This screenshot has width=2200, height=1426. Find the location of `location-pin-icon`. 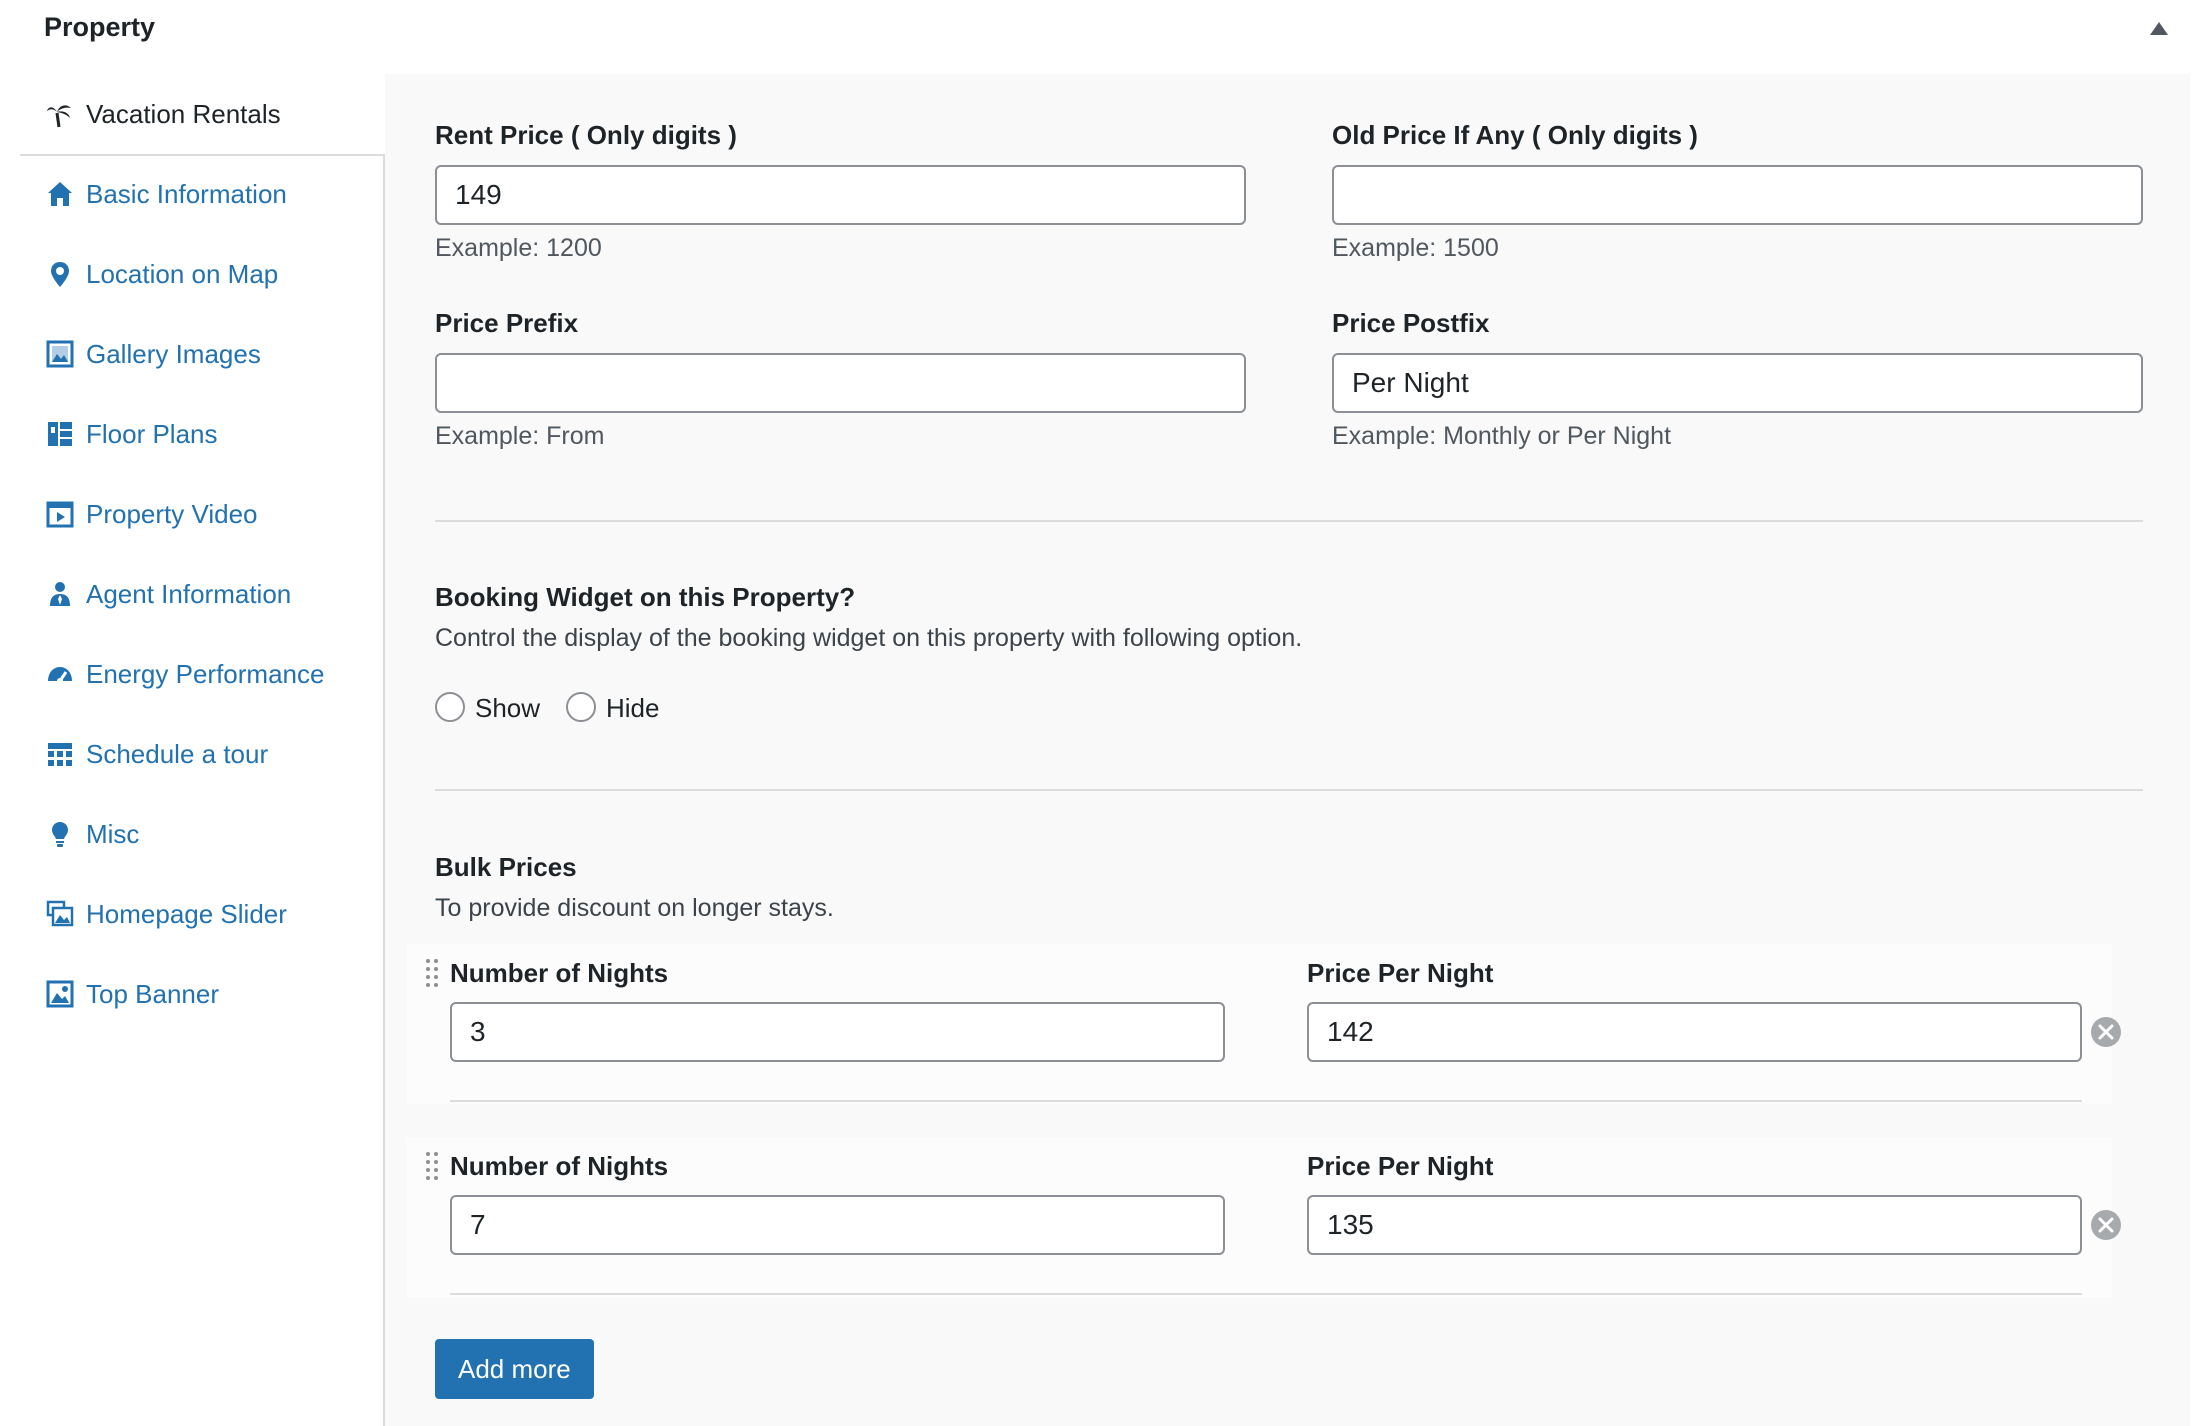

location-pin-icon is located at coordinates (60, 274).